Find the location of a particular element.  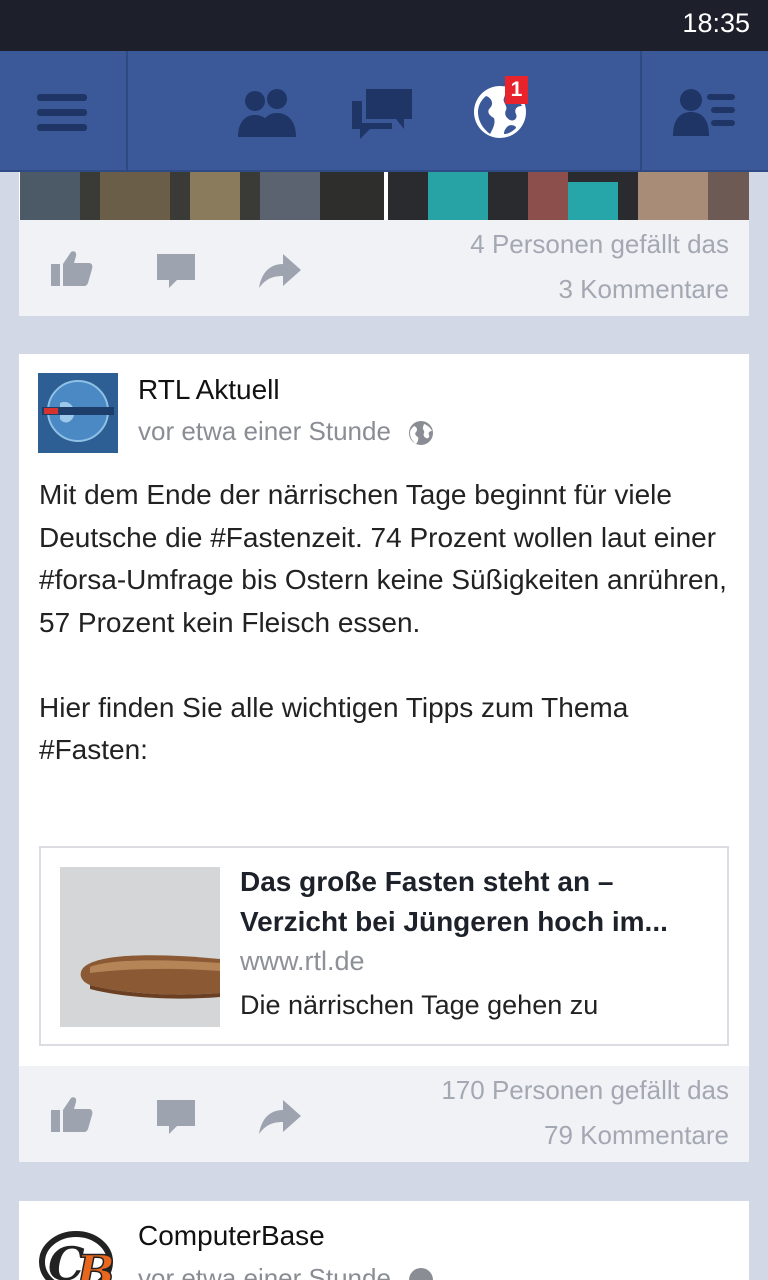

rtl-logo-avatar is located at coordinates (78, 413).